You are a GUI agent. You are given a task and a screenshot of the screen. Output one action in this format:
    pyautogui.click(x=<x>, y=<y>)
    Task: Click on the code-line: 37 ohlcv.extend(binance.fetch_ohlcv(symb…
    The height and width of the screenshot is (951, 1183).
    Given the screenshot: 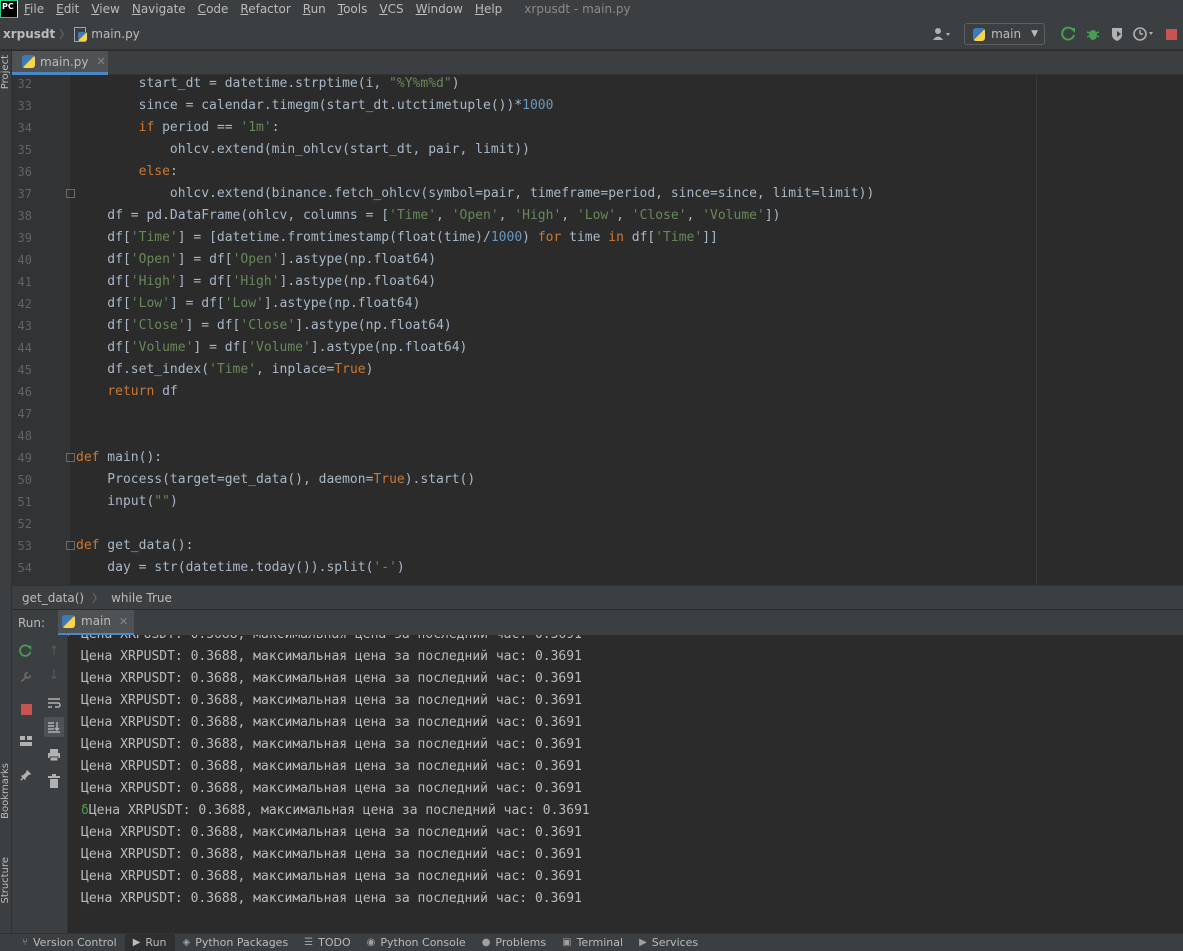 What is the action you would take?
    pyautogui.click(x=597, y=194)
    